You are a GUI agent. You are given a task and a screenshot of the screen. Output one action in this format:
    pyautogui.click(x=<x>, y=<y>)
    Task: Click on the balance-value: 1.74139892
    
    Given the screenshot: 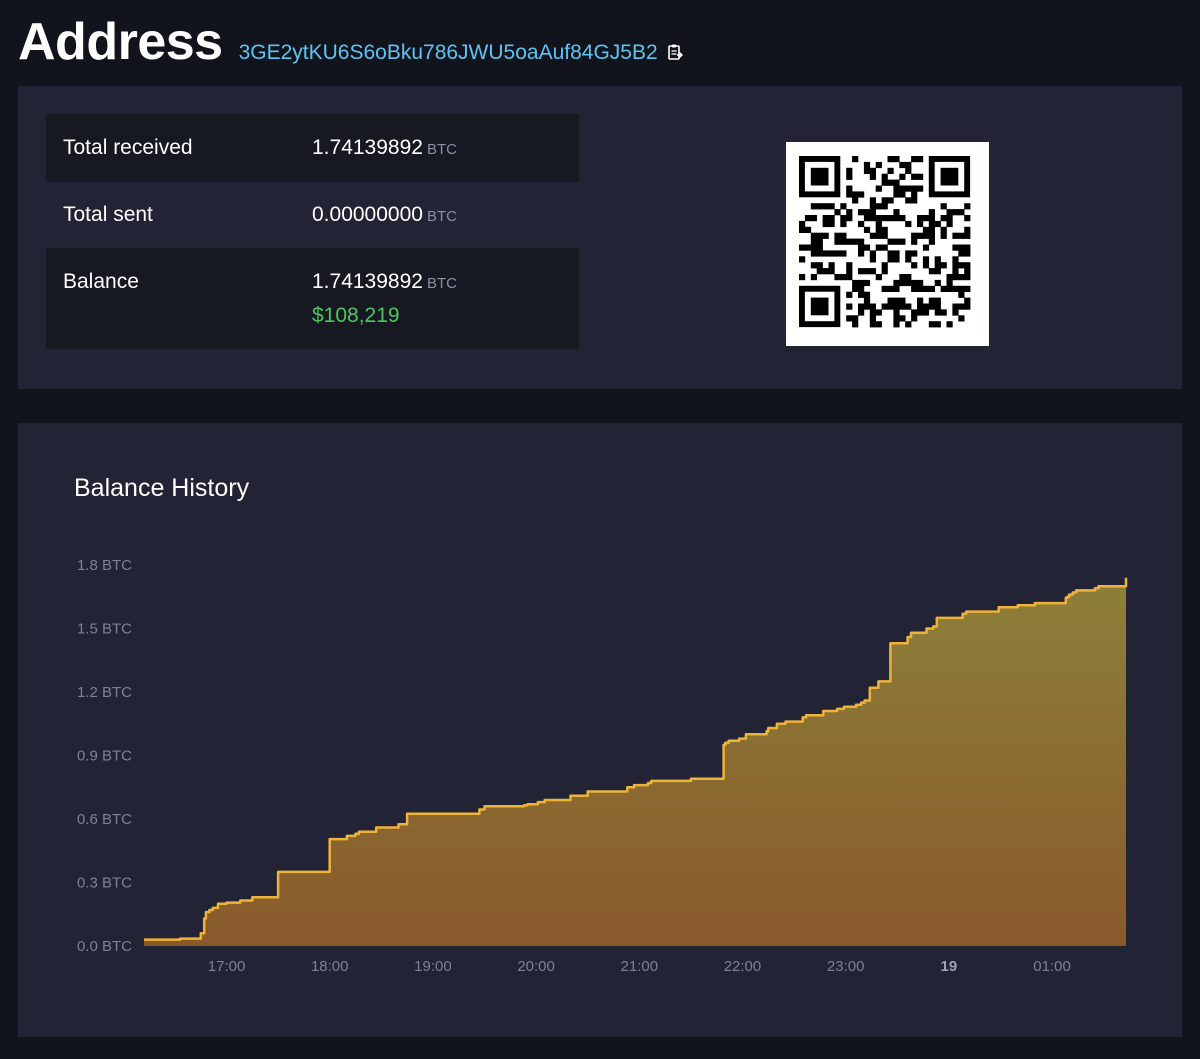 What is the action you would take?
    pyautogui.click(x=367, y=281)
    